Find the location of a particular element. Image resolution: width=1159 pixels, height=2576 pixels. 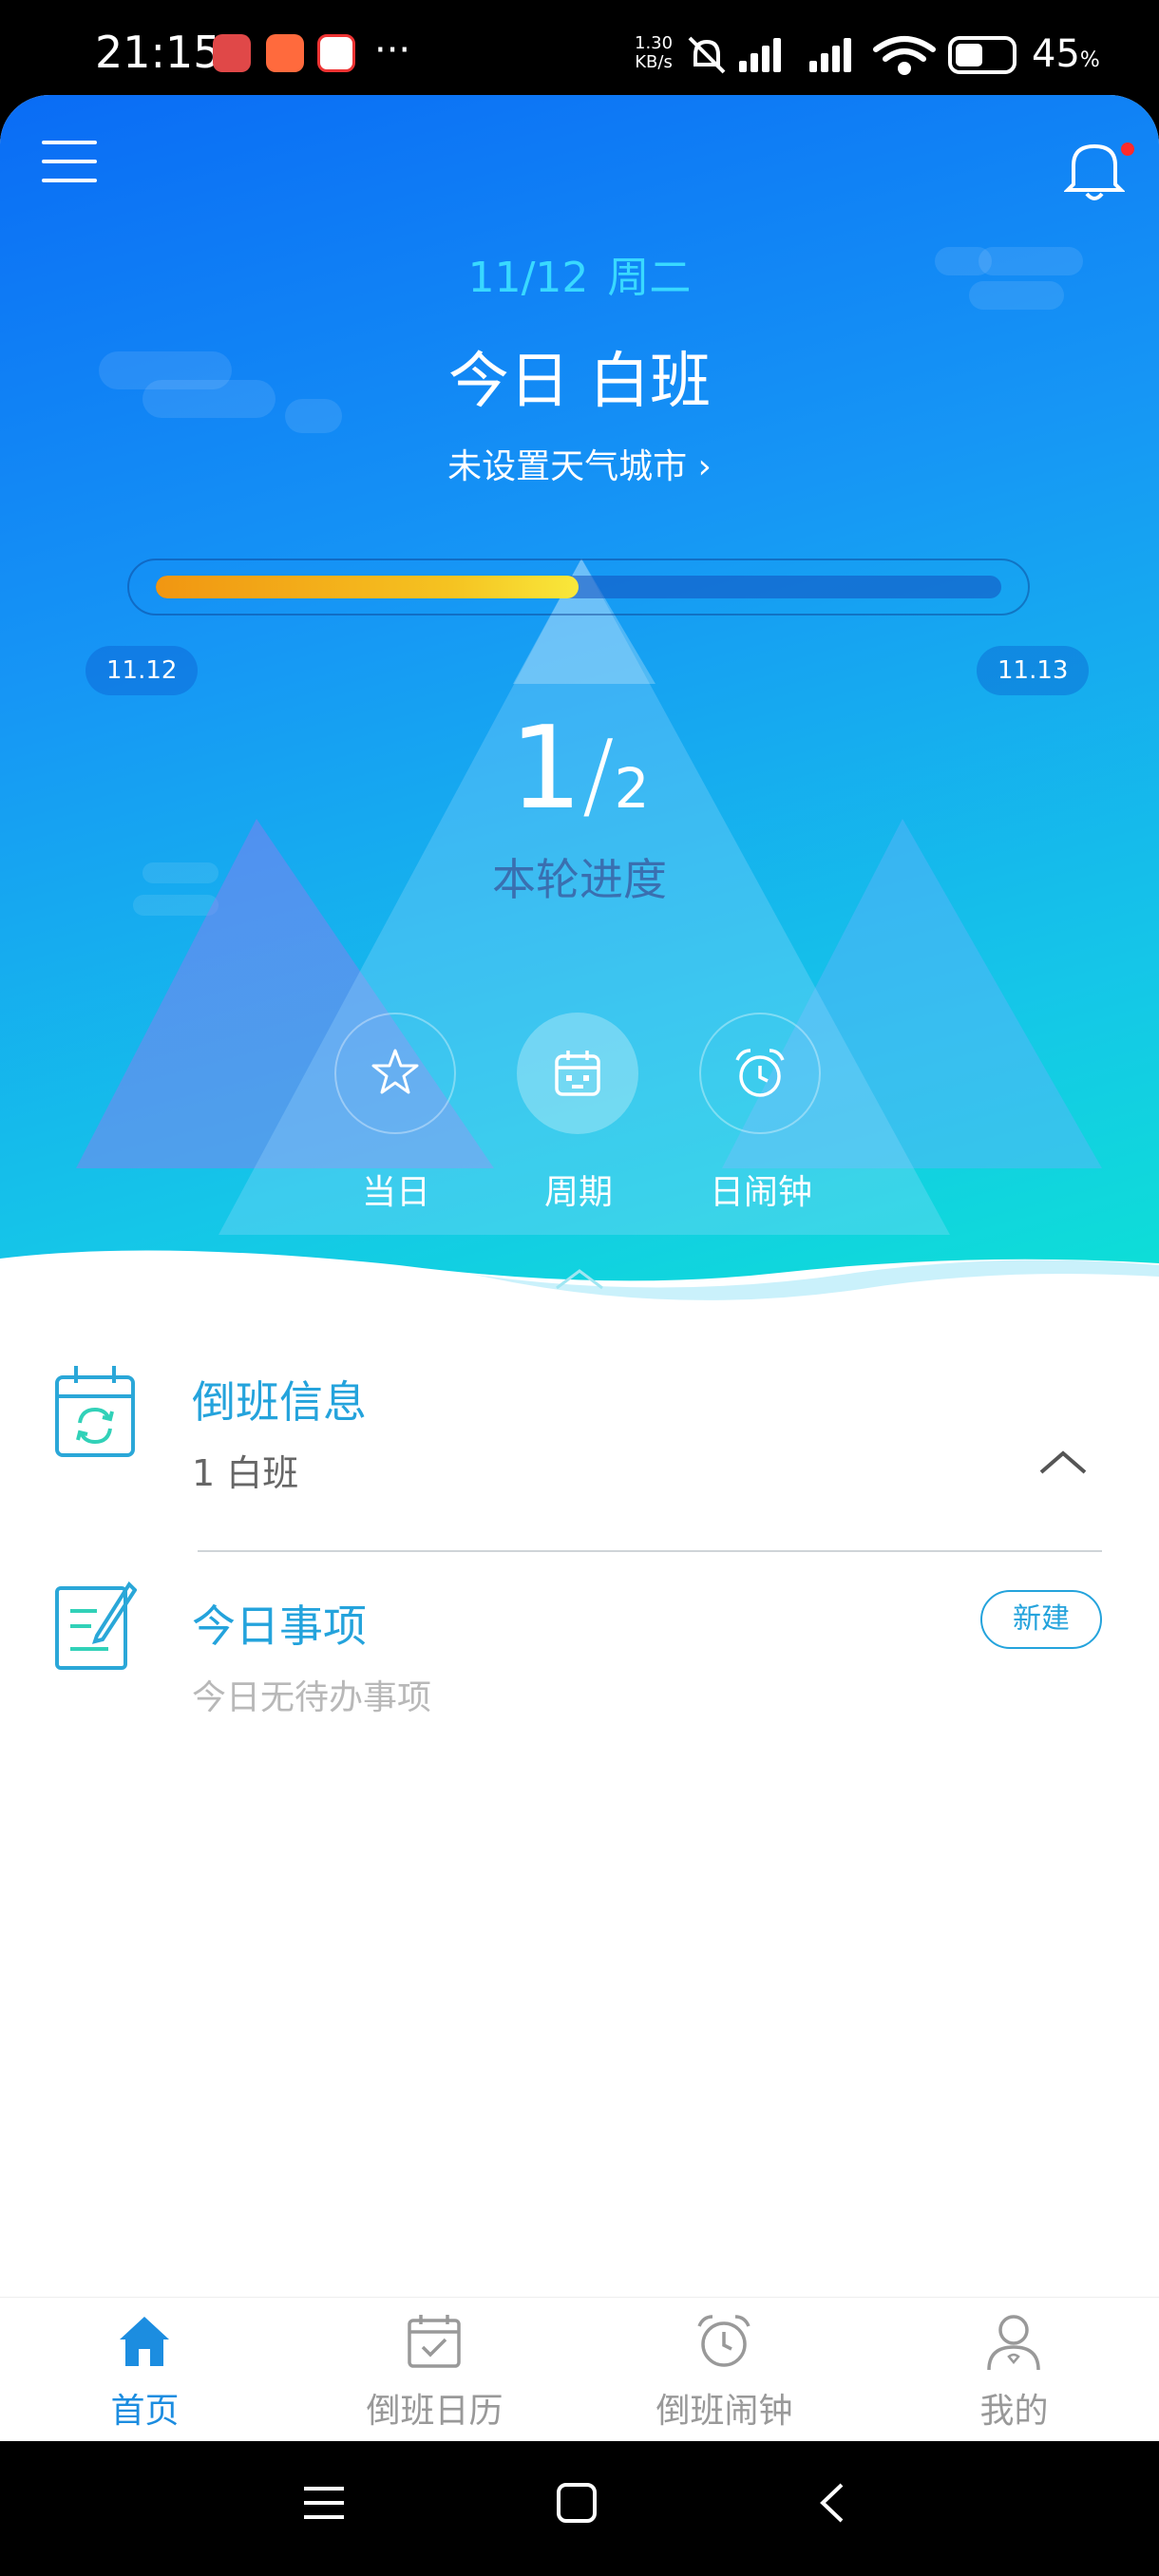

home-icon is located at coordinates (144, 2341).